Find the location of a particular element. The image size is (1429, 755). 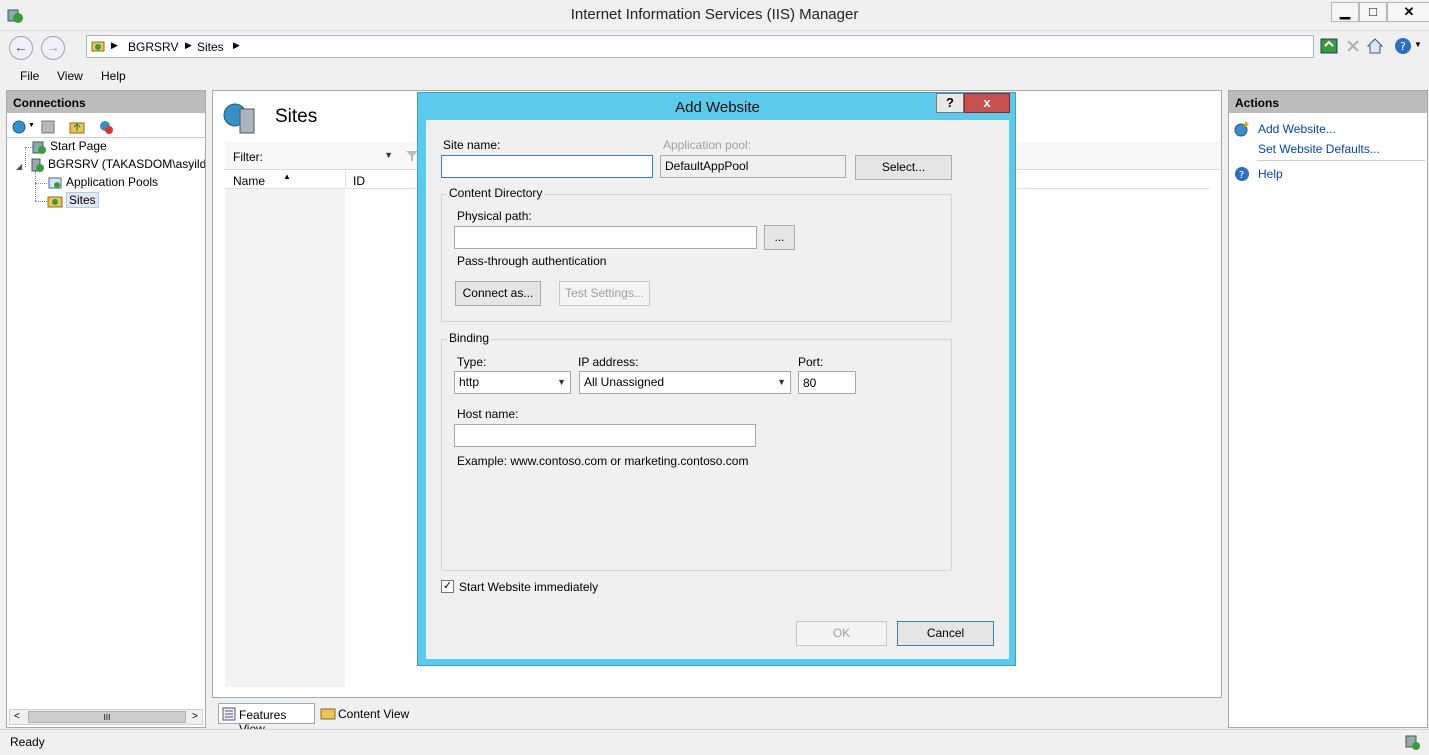

close-window-button: ✕ is located at coordinates (1408, 12).